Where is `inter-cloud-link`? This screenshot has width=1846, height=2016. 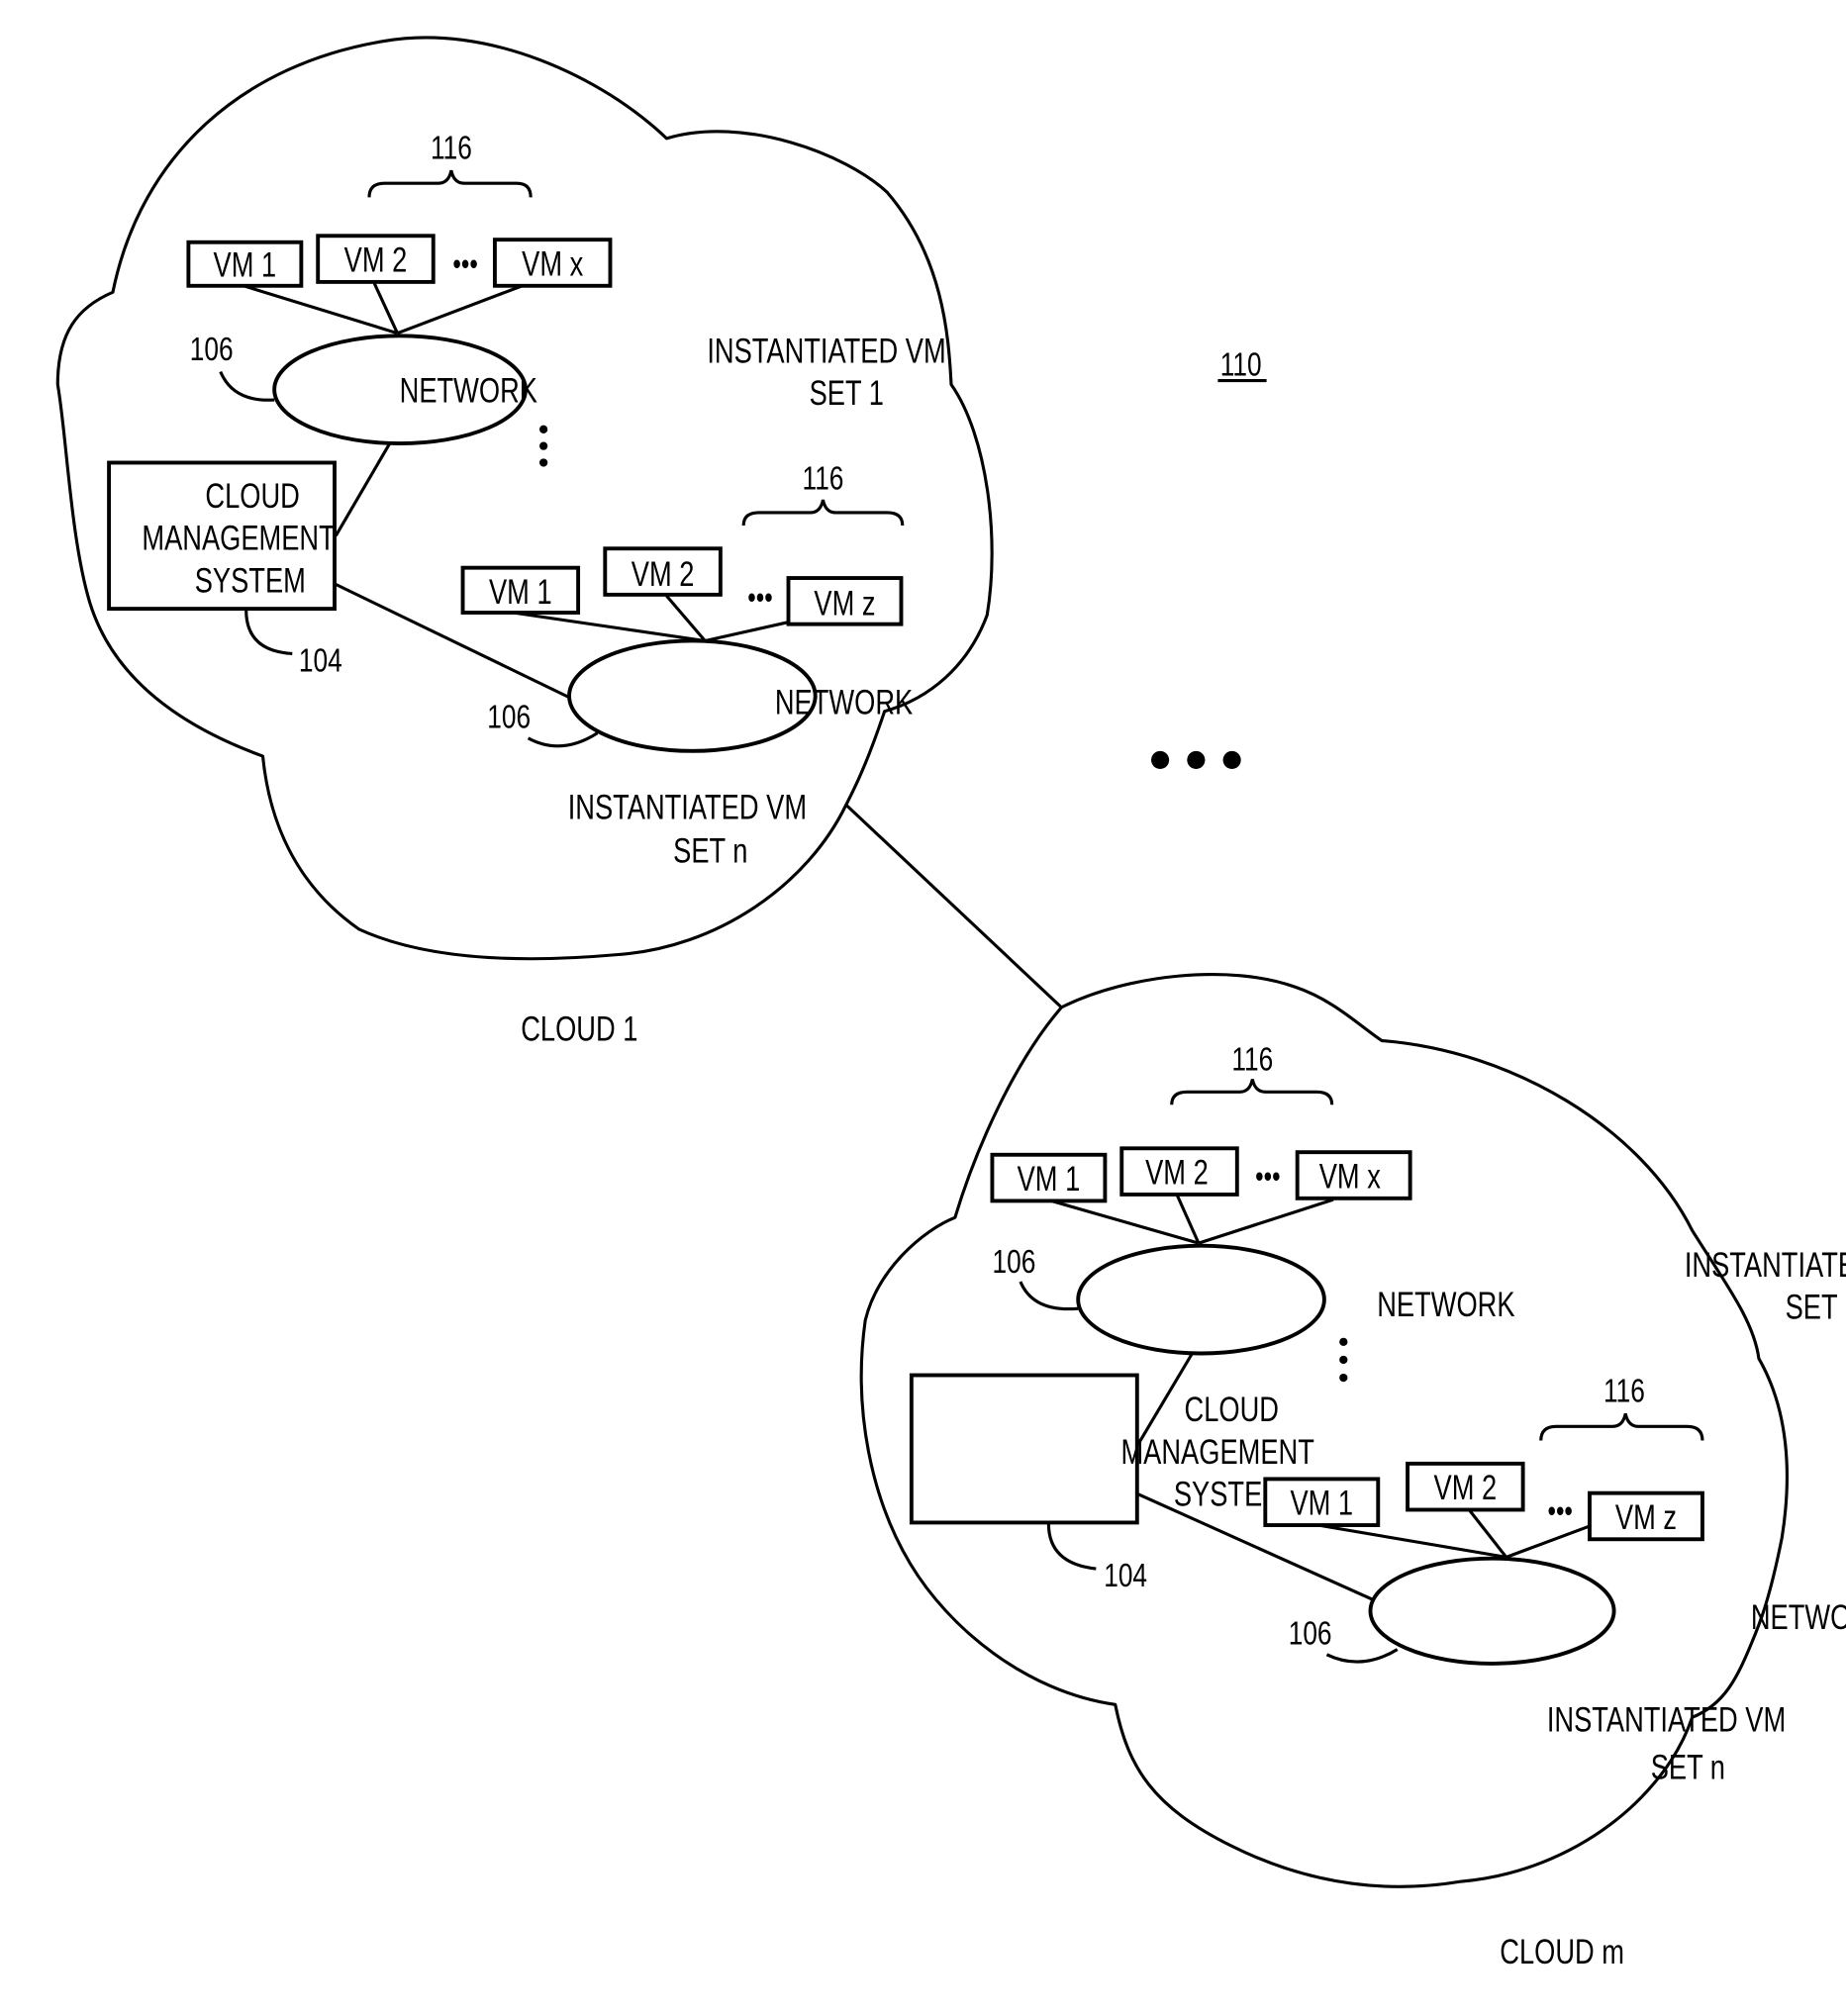 inter-cloud-link is located at coordinates (953, 906).